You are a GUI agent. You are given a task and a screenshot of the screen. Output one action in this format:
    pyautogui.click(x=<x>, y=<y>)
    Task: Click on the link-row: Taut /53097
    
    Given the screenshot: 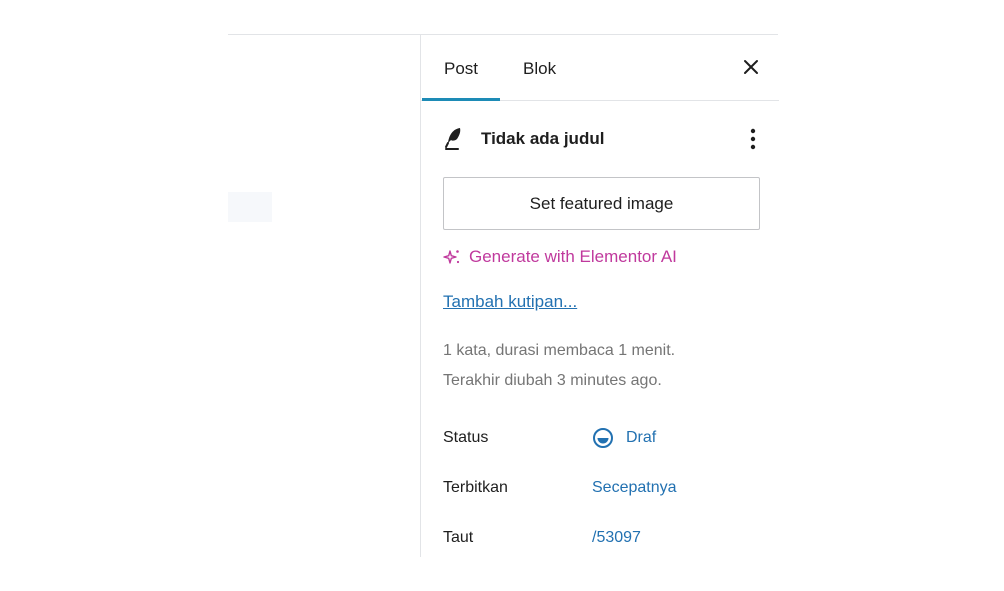 What is the action you would take?
    pyautogui.click(x=603, y=538)
    